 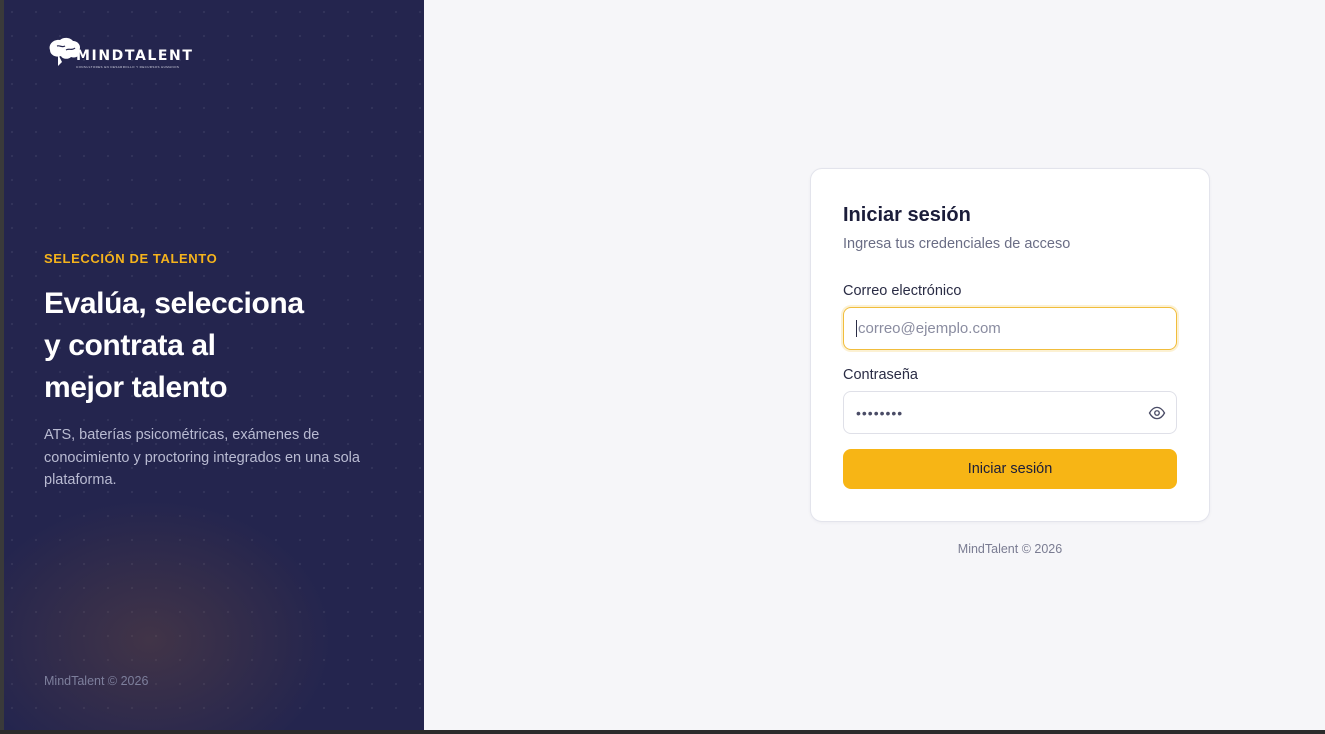 I want to click on text-caret, so click(x=856, y=328).